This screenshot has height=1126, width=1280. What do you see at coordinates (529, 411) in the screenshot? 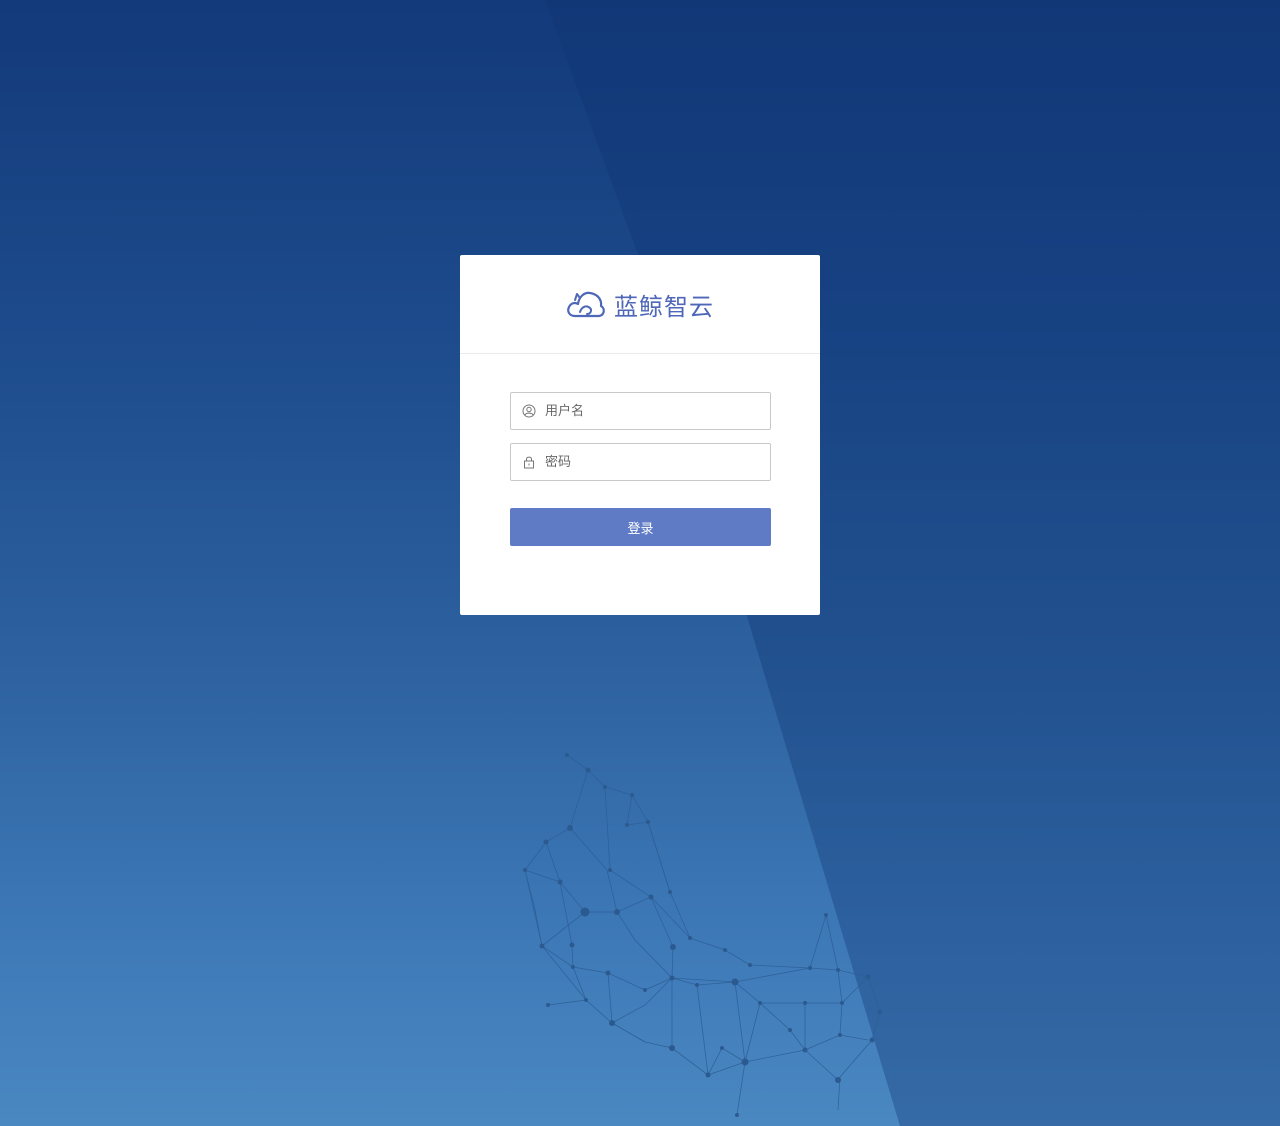
I see `user-icon` at bounding box center [529, 411].